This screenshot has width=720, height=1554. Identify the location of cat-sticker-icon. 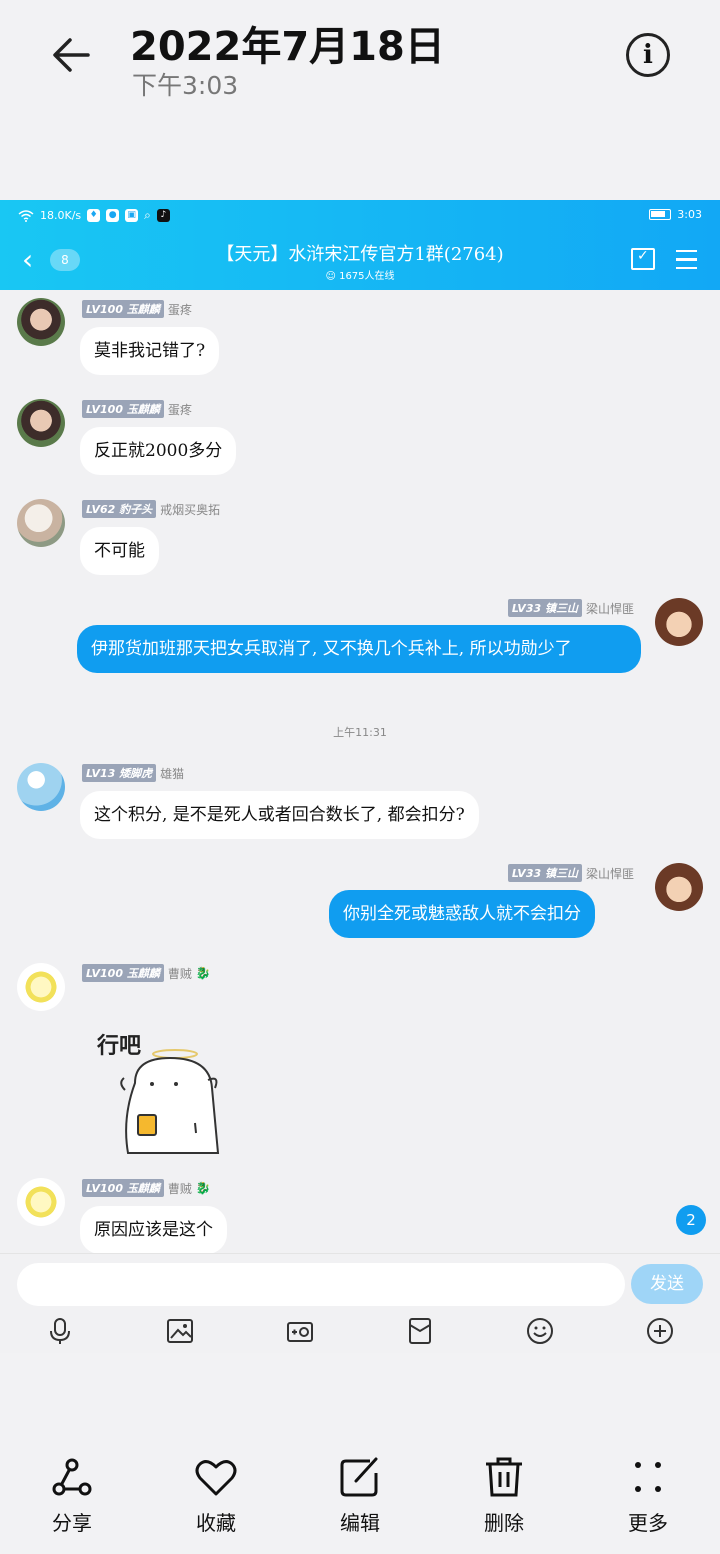
(170, 1101).